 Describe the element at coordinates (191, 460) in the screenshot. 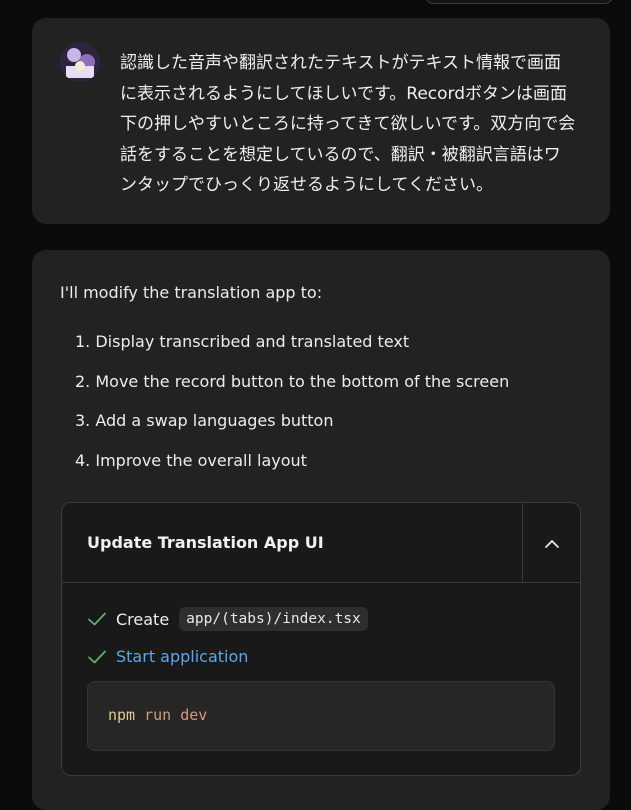

I see `list-item: 4. Improve the overall layout` at that location.